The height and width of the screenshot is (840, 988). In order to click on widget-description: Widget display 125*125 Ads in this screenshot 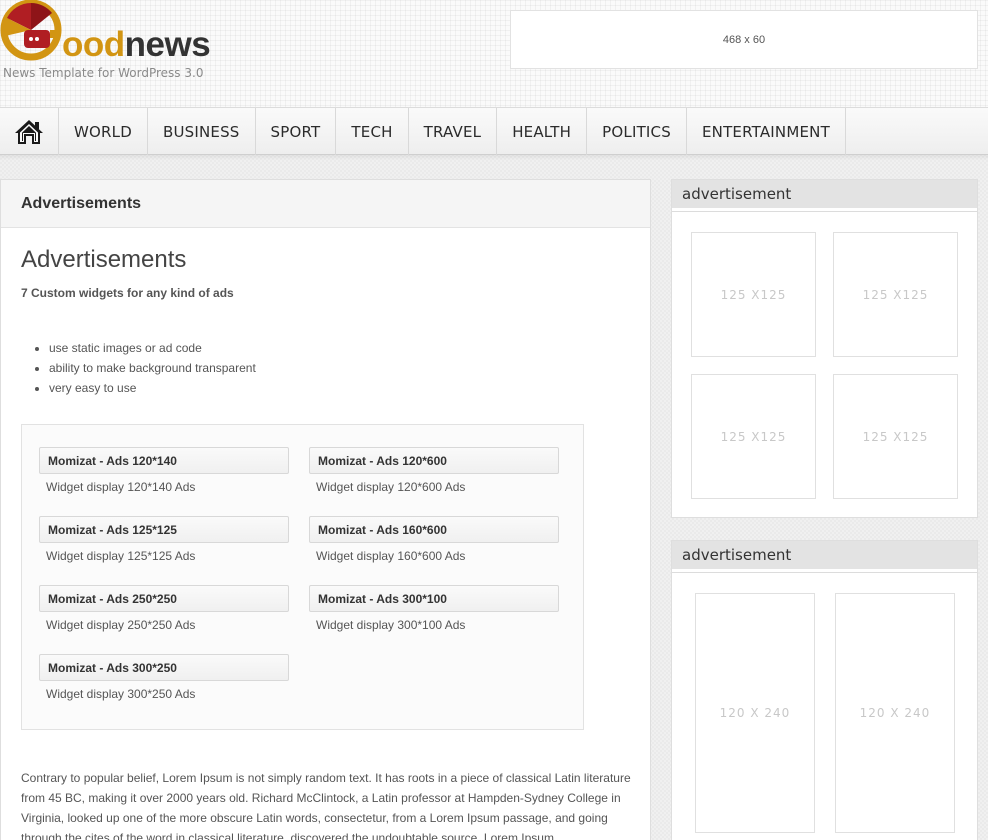, I will do `click(121, 556)`.